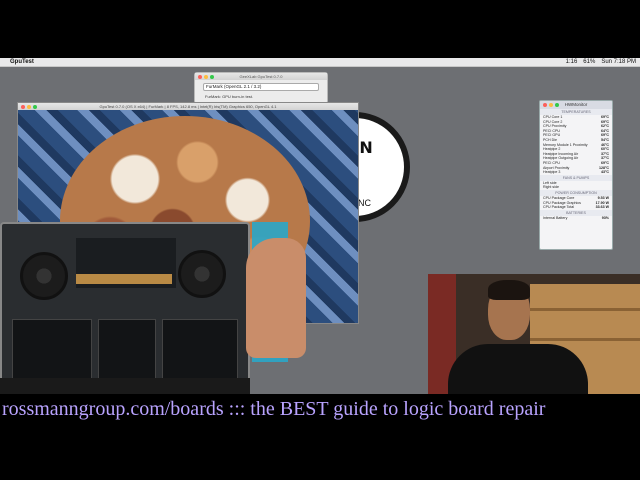 Image resolution: width=640 pixels, height=480 pixels. Describe the element at coordinates (124, 279) in the screenshot. I see `heatsink` at that location.